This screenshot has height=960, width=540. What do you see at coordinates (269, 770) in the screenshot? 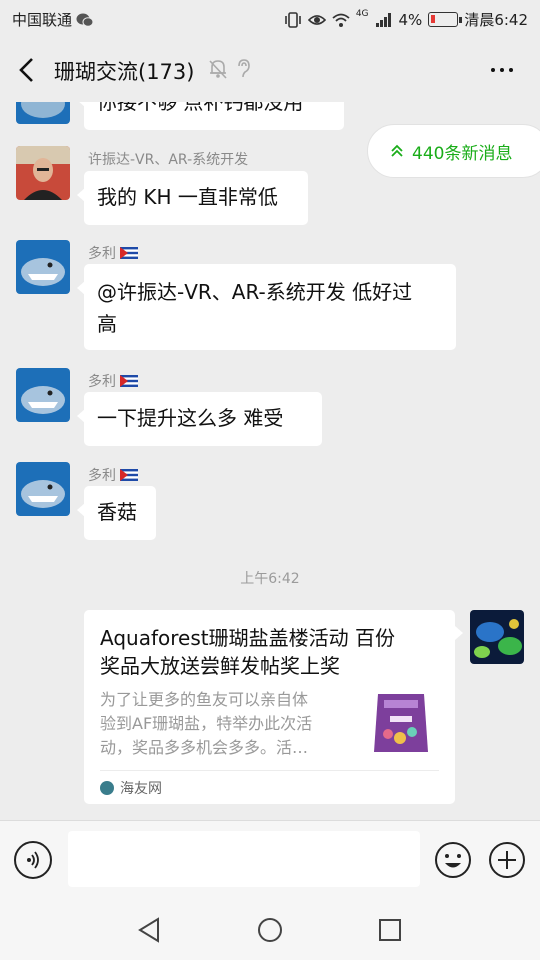
I see `card-divider` at bounding box center [269, 770].